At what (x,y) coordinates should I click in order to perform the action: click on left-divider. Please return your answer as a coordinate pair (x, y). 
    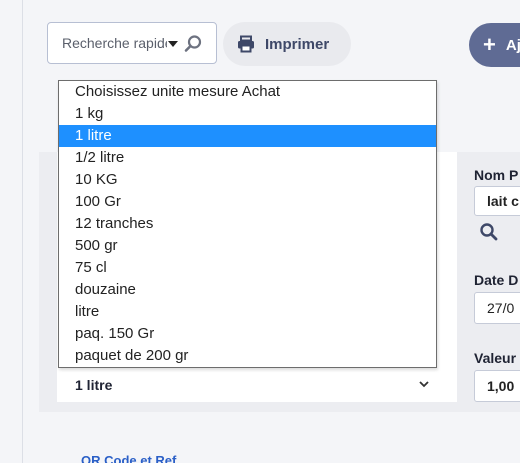
    Looking at the image, I should click on (22, 231).